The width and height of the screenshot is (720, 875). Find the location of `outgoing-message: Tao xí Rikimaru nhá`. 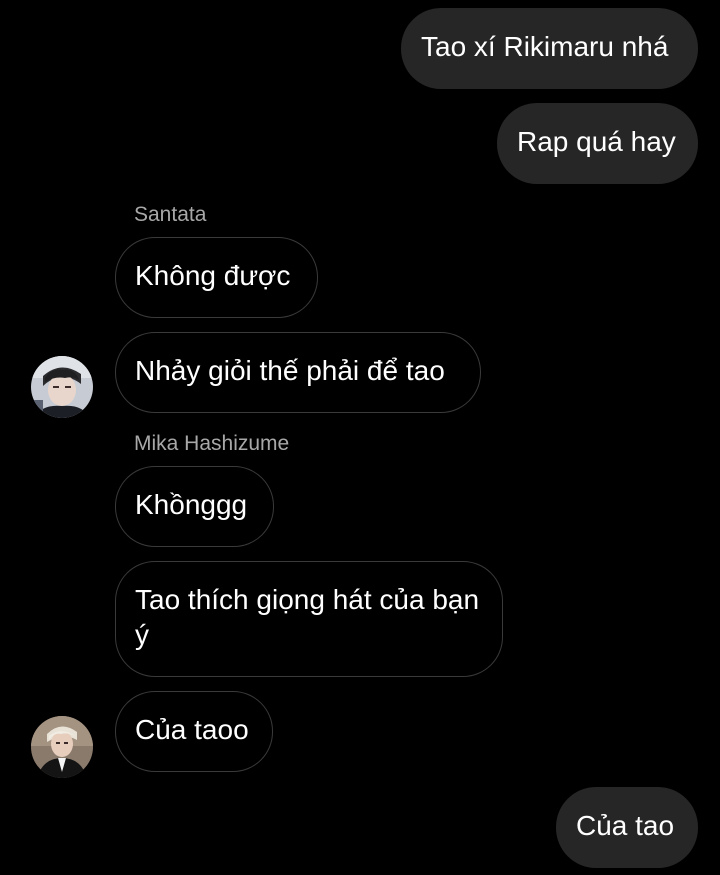

outgoing-message: Tao xí Rikimaru nhá is located at coordinates (549, 48).